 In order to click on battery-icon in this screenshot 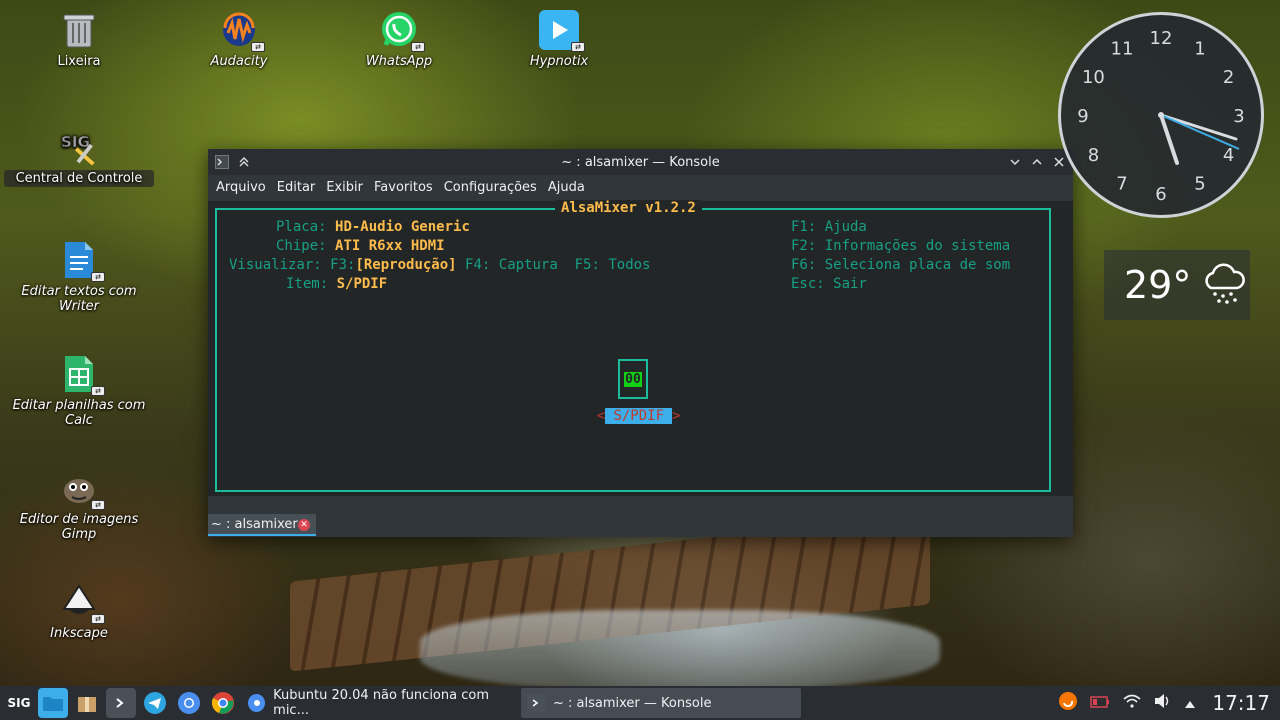, I will do `click(1100, 703)`.